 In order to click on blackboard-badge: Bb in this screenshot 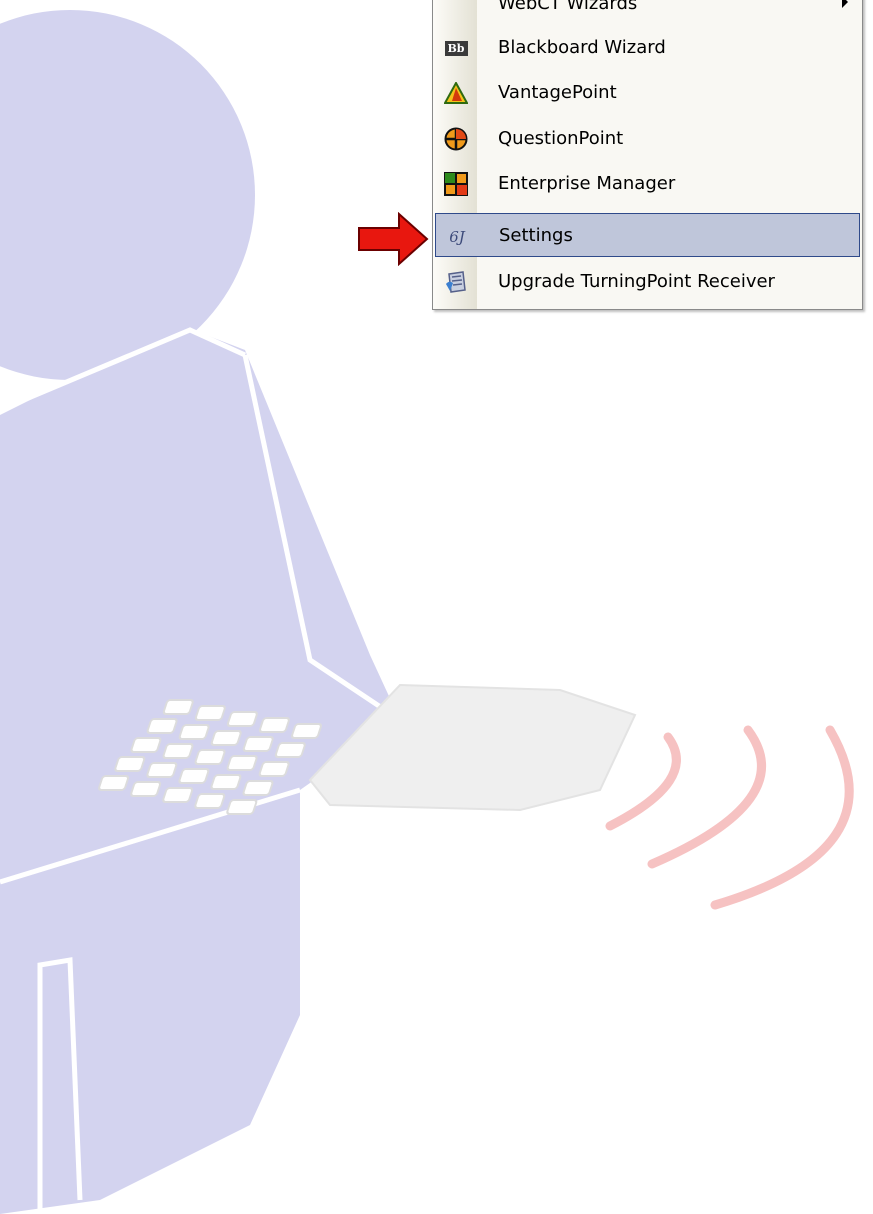, I will do `click(456, 48)`.